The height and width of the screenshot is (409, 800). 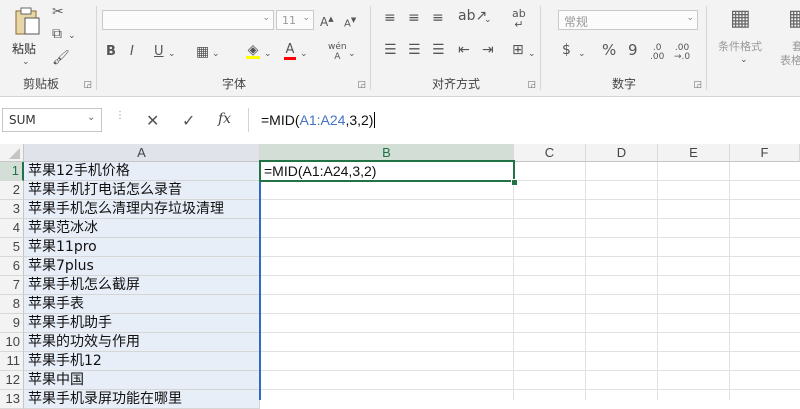 I want to click on percent-icon: %, so click(x=609, y=50).